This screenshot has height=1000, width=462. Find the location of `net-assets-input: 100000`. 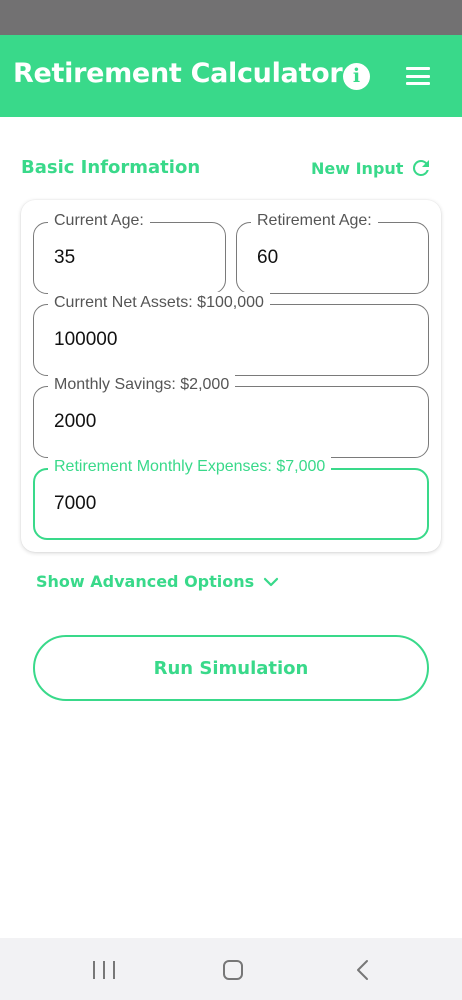

net-assets-input: 100000 is located at coordinates (221, 340).